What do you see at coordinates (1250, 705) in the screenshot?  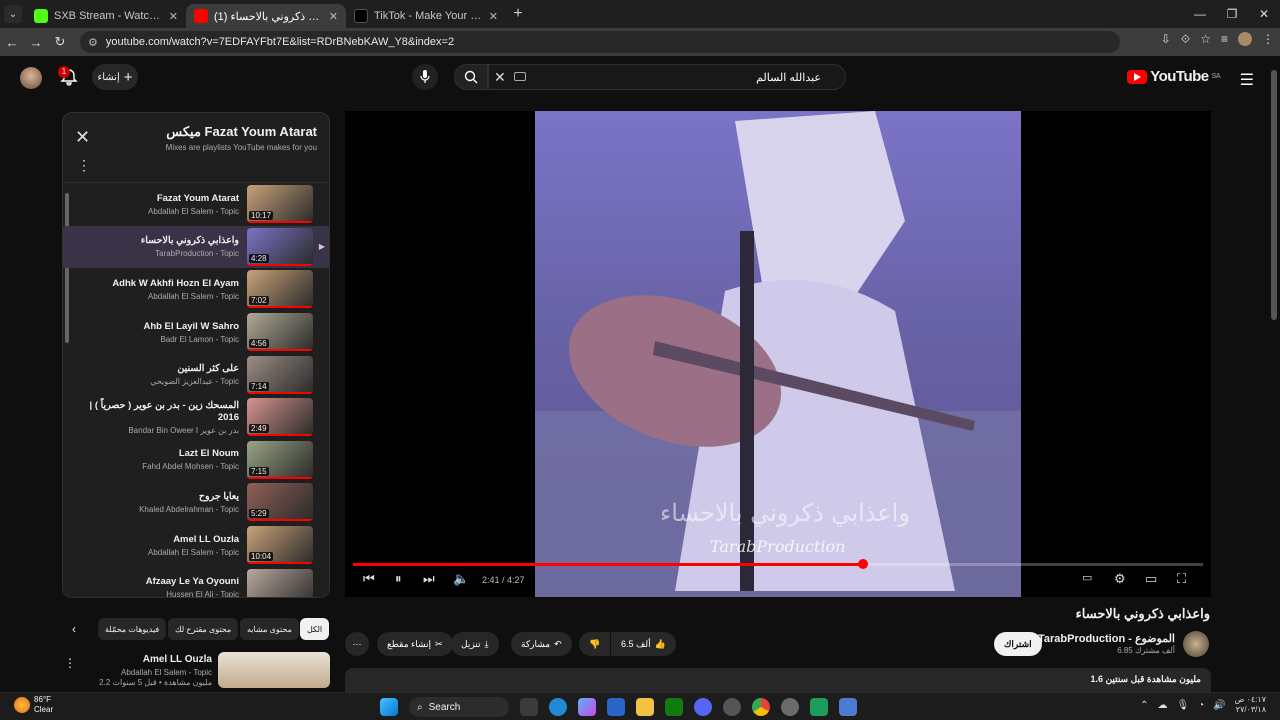 I see `clock: ٠٤:١٧ ص ٢٧/٠٣/١٨` at bounding box center [1250, 705].